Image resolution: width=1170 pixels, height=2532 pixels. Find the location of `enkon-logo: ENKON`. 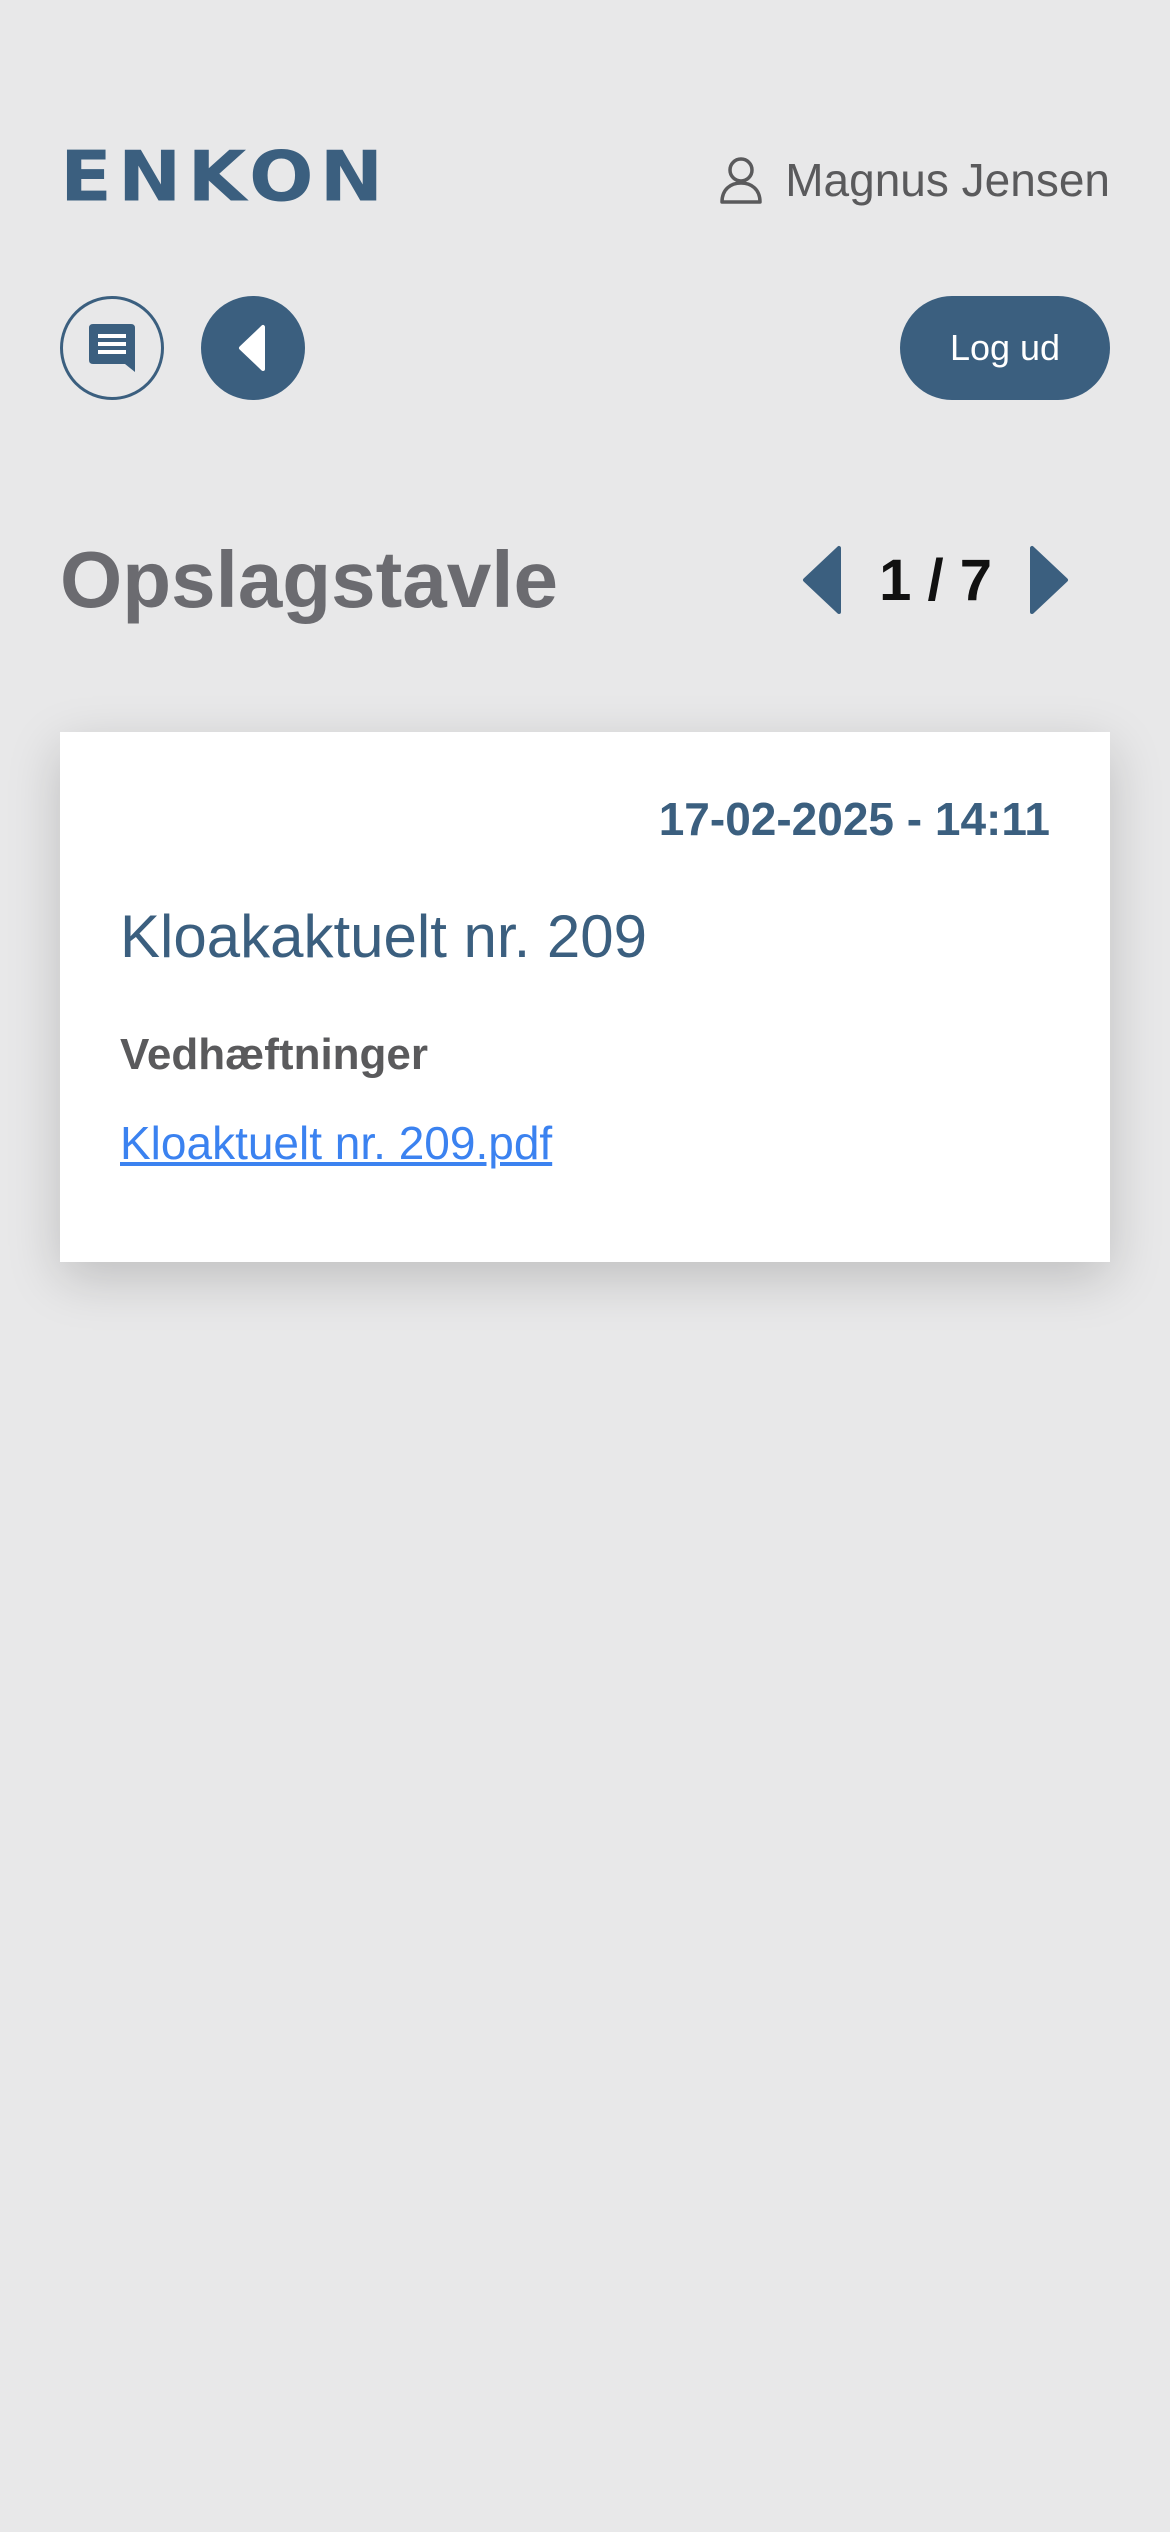

enkon-logo: ENKON is located at coordinates (225, 176).